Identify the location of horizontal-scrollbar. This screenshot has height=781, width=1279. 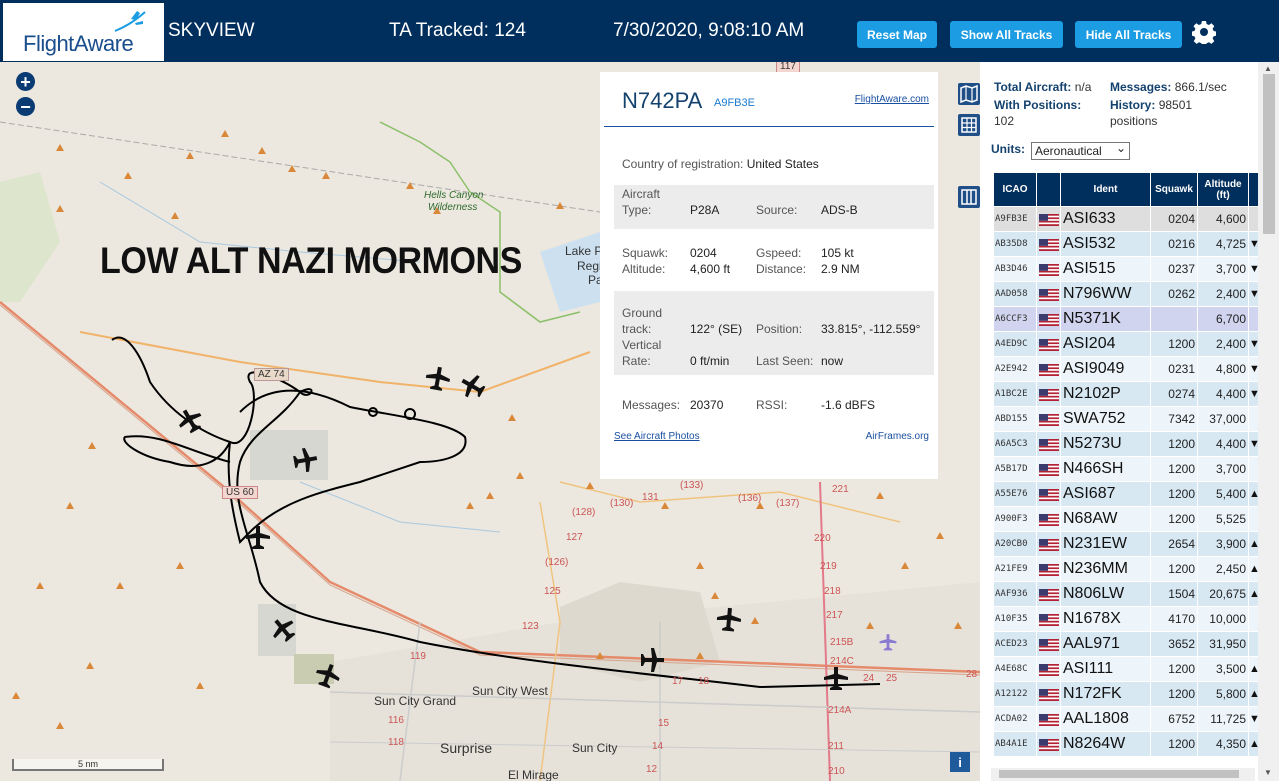
(1123, 774).